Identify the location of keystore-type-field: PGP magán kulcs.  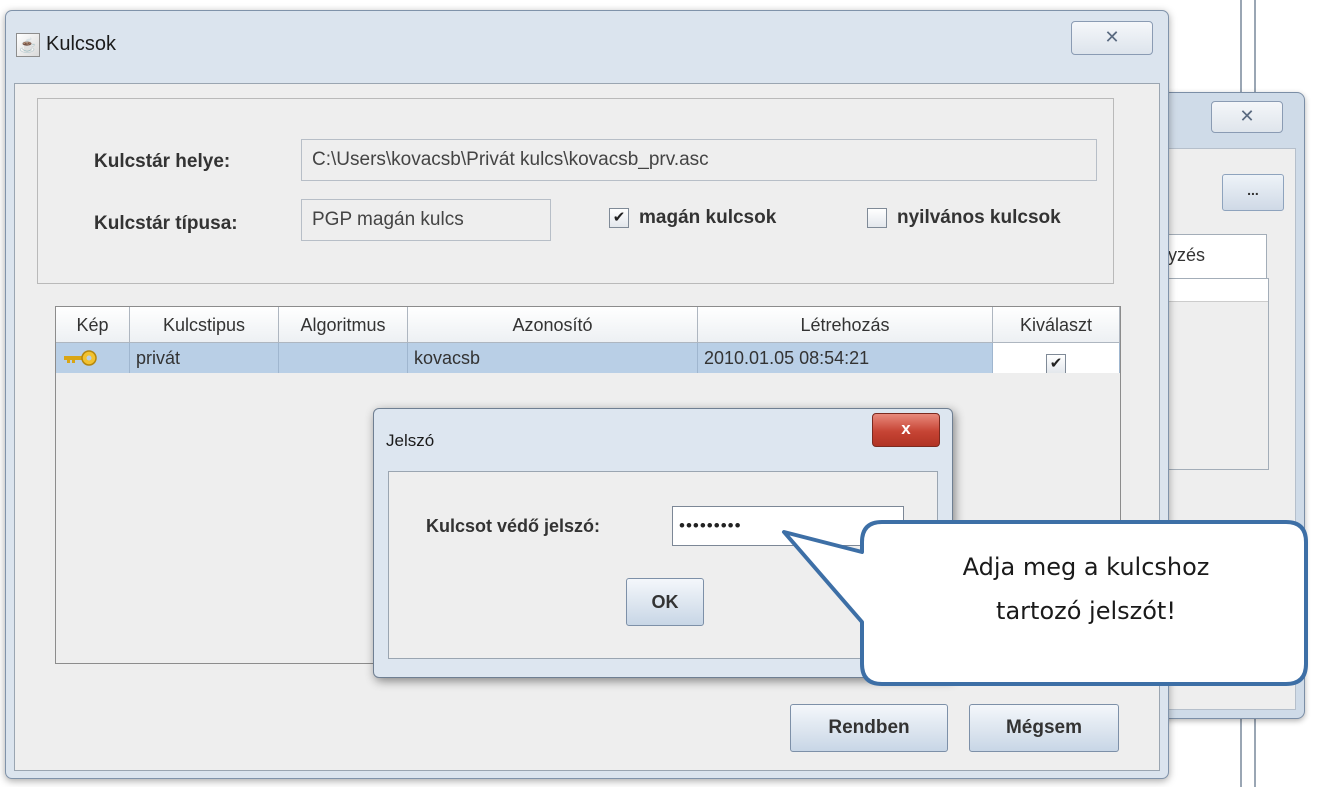
(426, 220).